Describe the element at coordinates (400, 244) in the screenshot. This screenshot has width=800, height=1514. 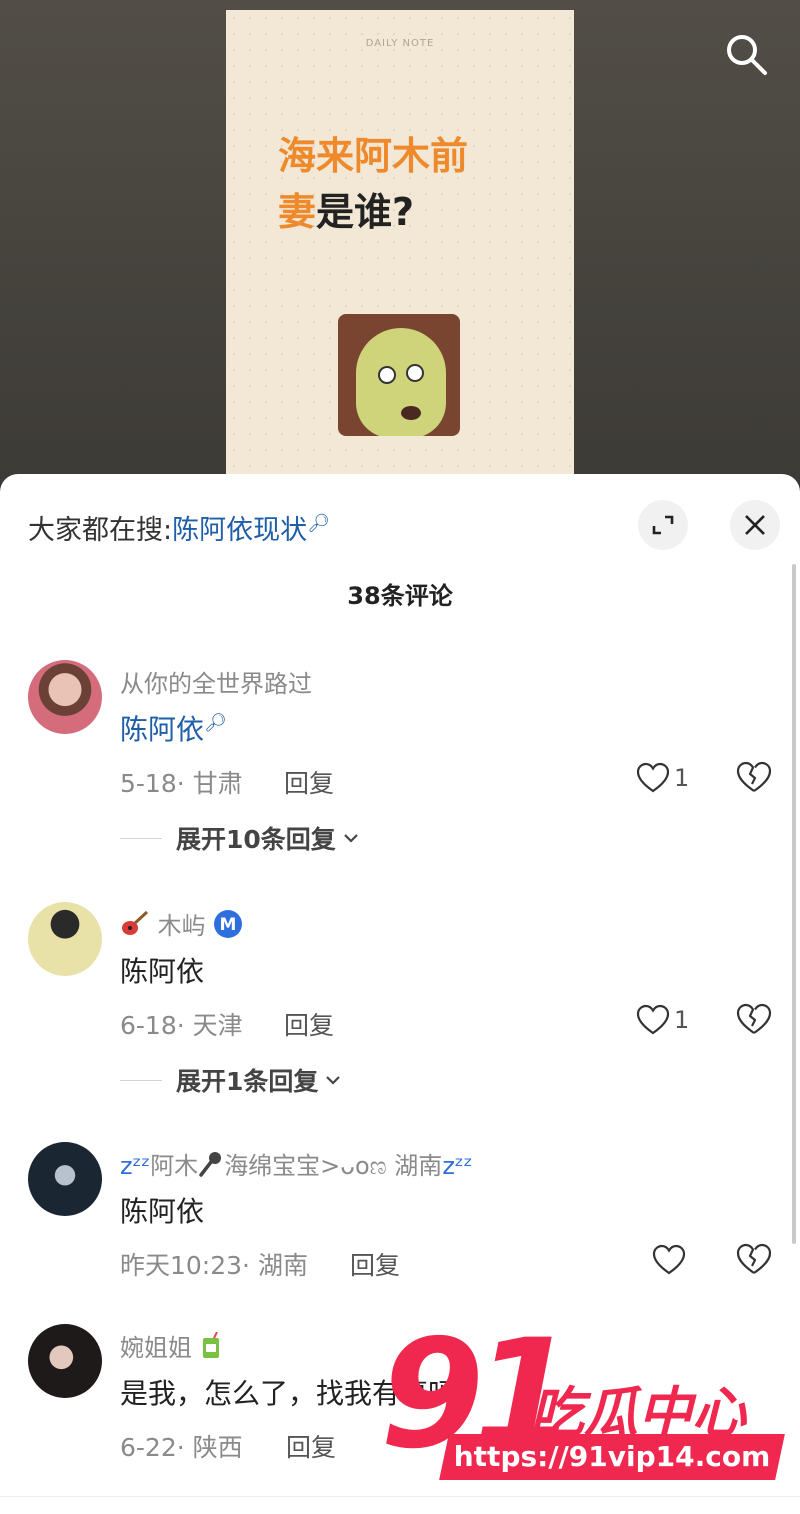
I see `video-frame: DAILY NOTE 海来阿木前 妻是谁?` at that location.